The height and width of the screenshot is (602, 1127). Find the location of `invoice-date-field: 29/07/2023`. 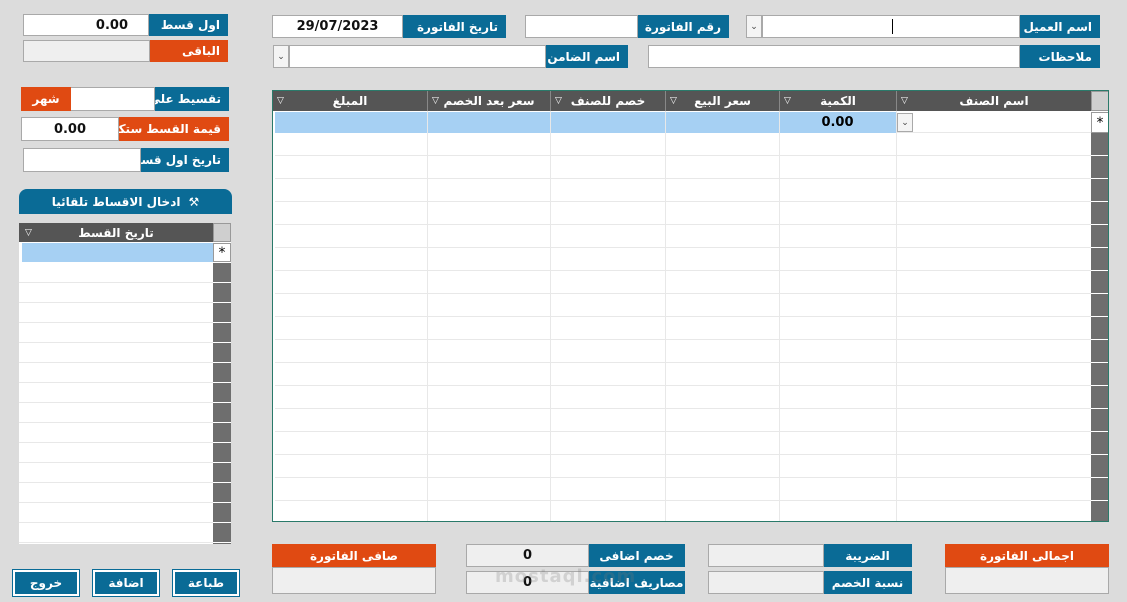

invoice-date-field: 29/07/2023 is located at coordinates (337, 26).